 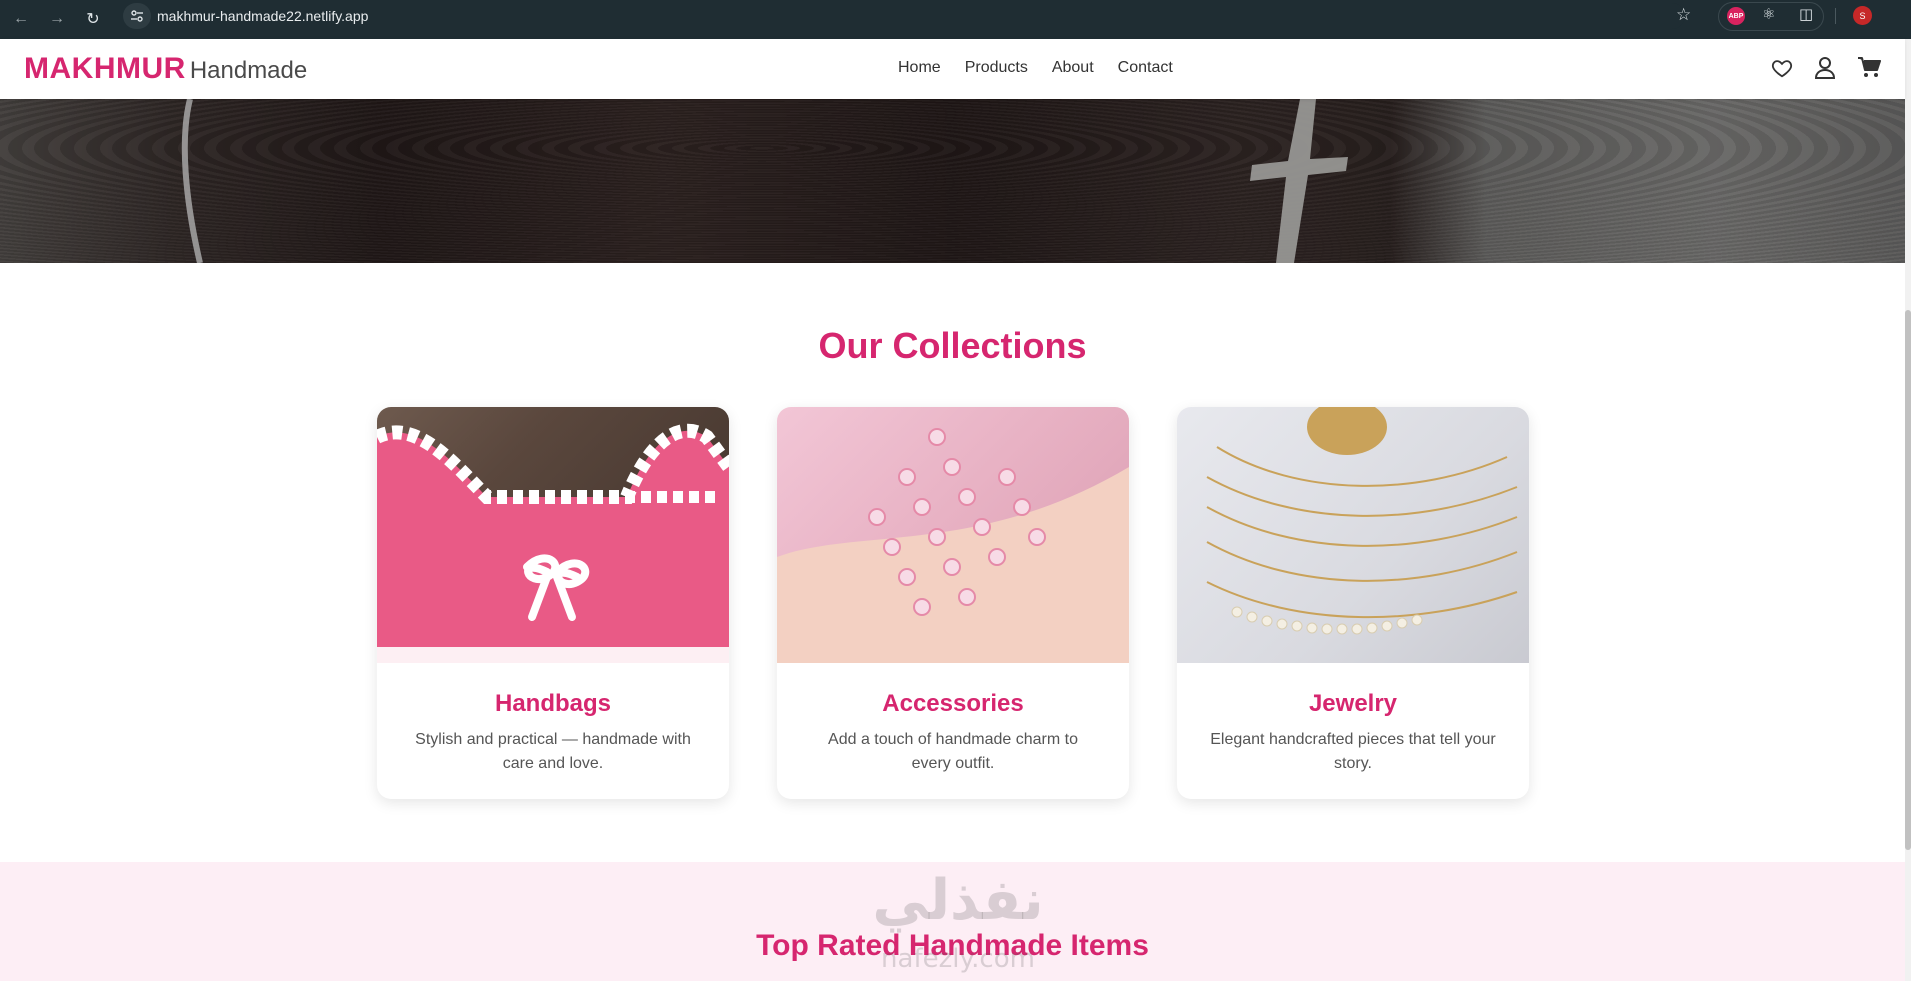 I want to click on nav-contact: Contact, so click(x=1145, y=68).